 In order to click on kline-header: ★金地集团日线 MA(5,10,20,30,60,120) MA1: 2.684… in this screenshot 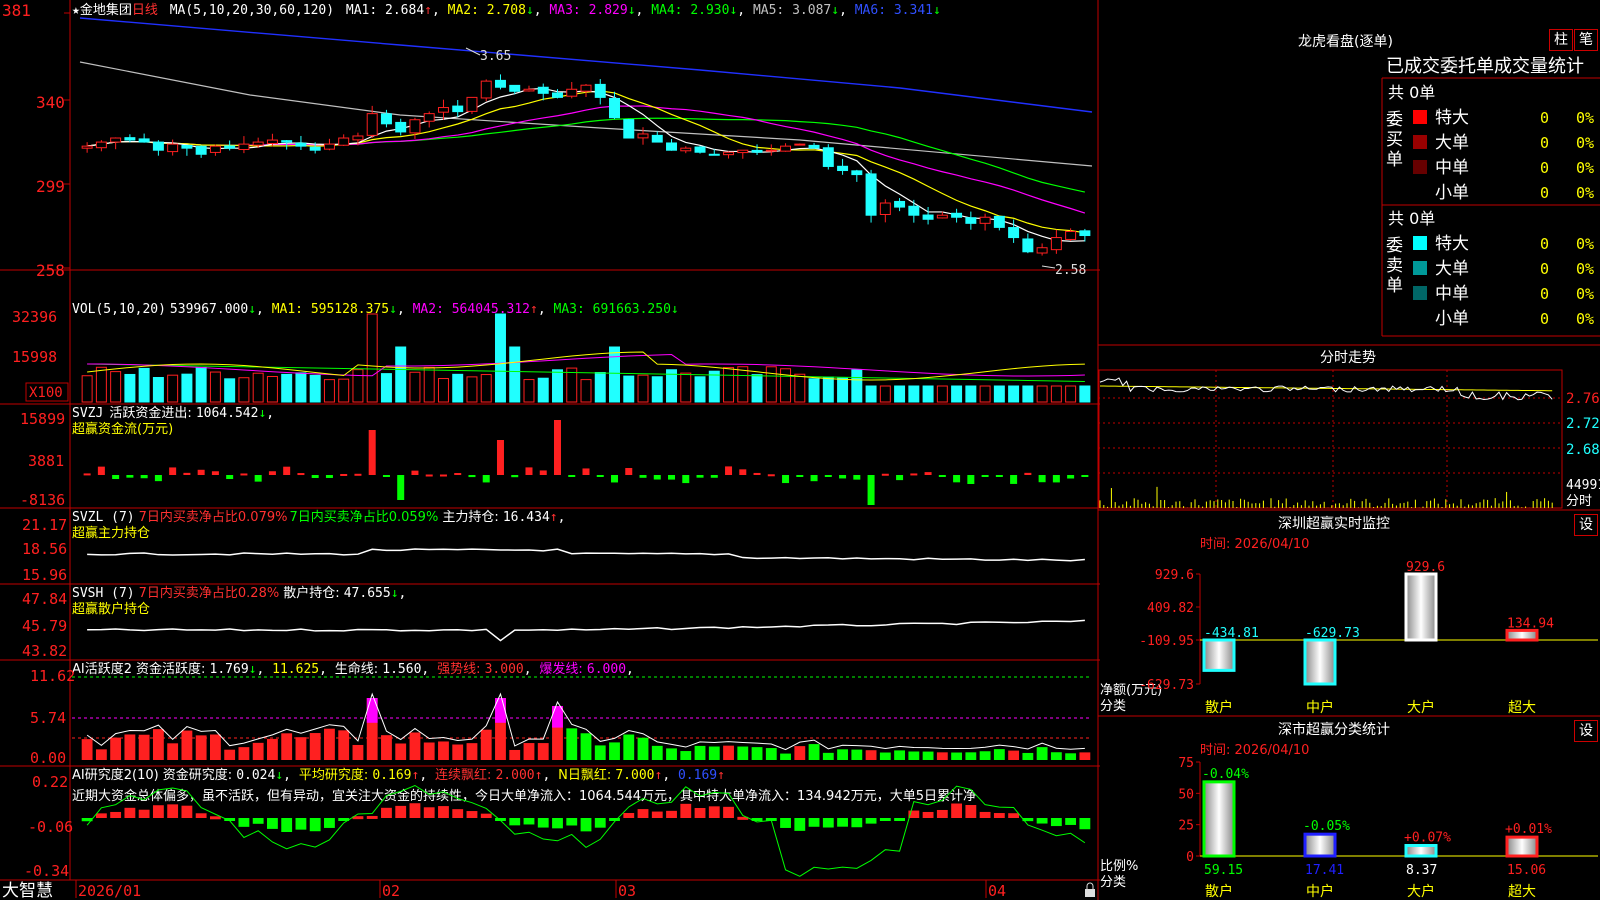, I will do `click(506, 10)`.